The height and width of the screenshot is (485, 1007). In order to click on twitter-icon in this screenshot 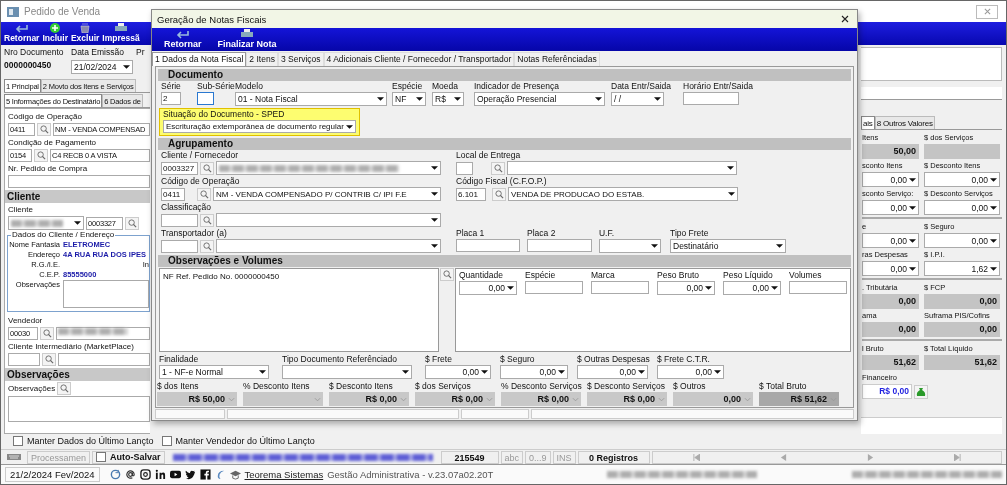, I will do `click(190, 474)`.